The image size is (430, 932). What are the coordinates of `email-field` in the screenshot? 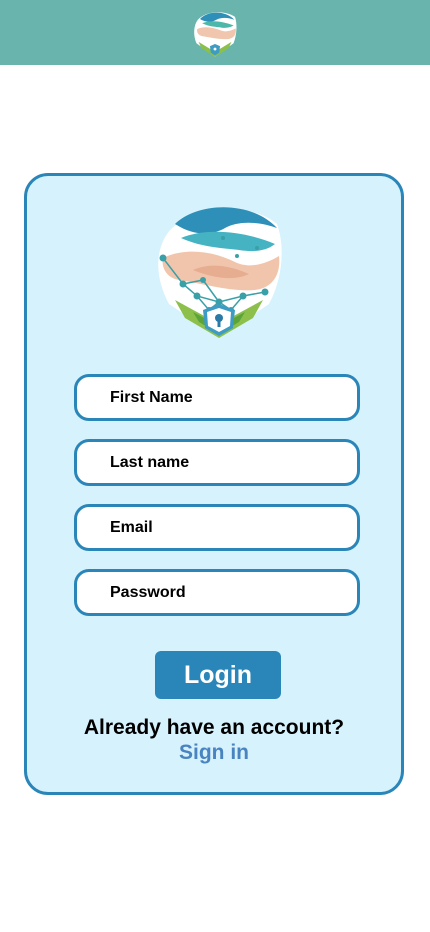 It's located at (217, 527).